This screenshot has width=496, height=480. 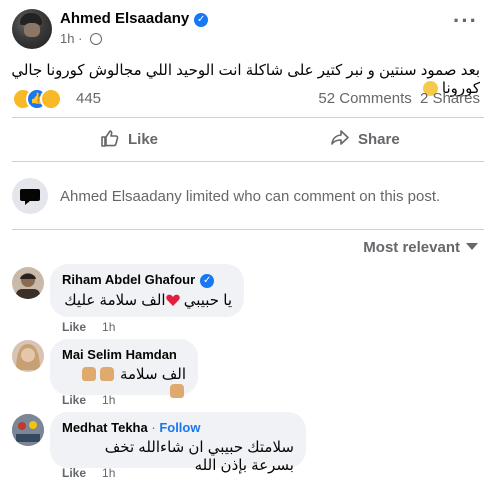 What do you see at coordinates (379, 139) in the screenshot?
I see `share-label: Share` at bounding box center [379, 139].